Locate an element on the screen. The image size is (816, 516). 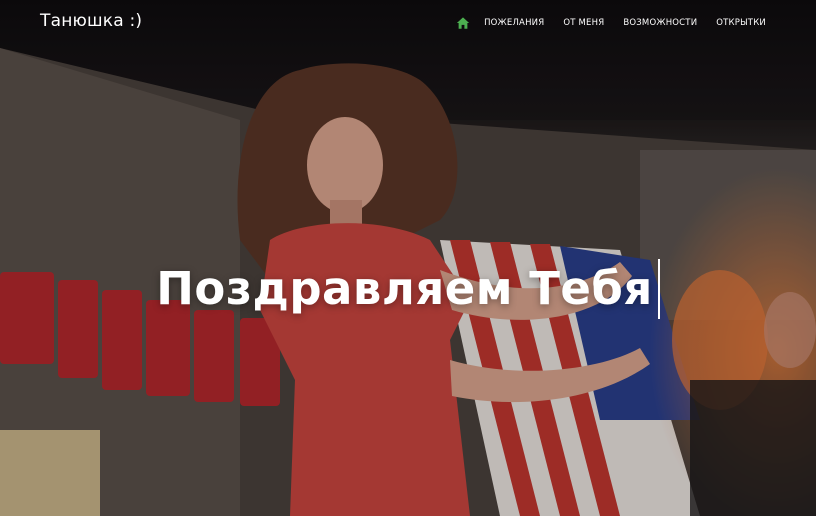
brand-logo: Танюшка :) is located at coordinates (91, 21).